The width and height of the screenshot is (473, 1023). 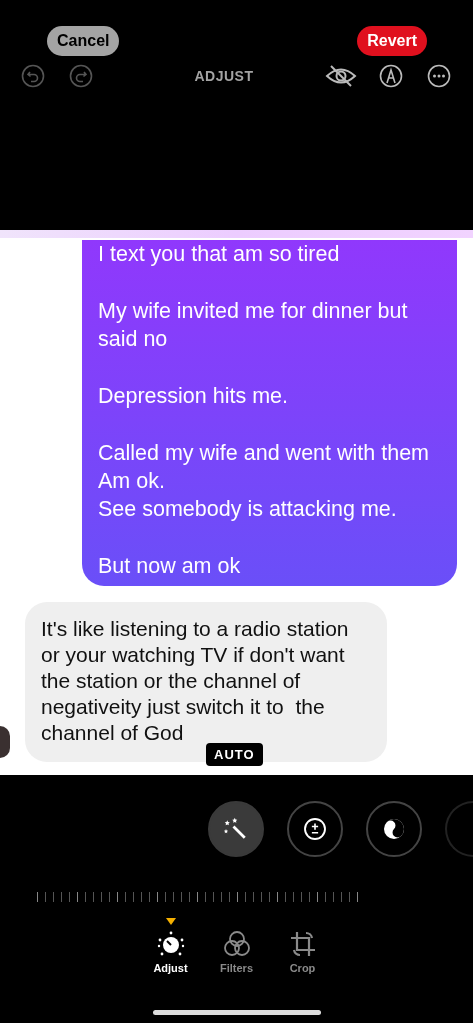 I want to click on auto-badge: AUTO, so click(x=234, y=754).